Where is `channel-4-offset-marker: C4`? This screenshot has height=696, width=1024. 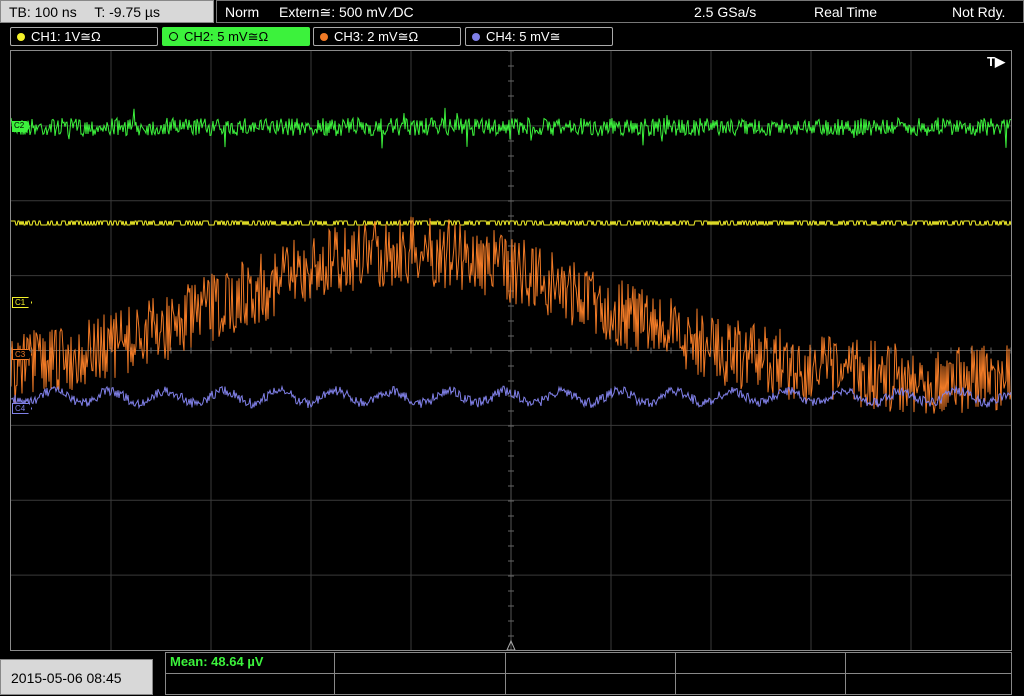
channel-4-offset-marker: C4 is located at coordinates (22, 408).